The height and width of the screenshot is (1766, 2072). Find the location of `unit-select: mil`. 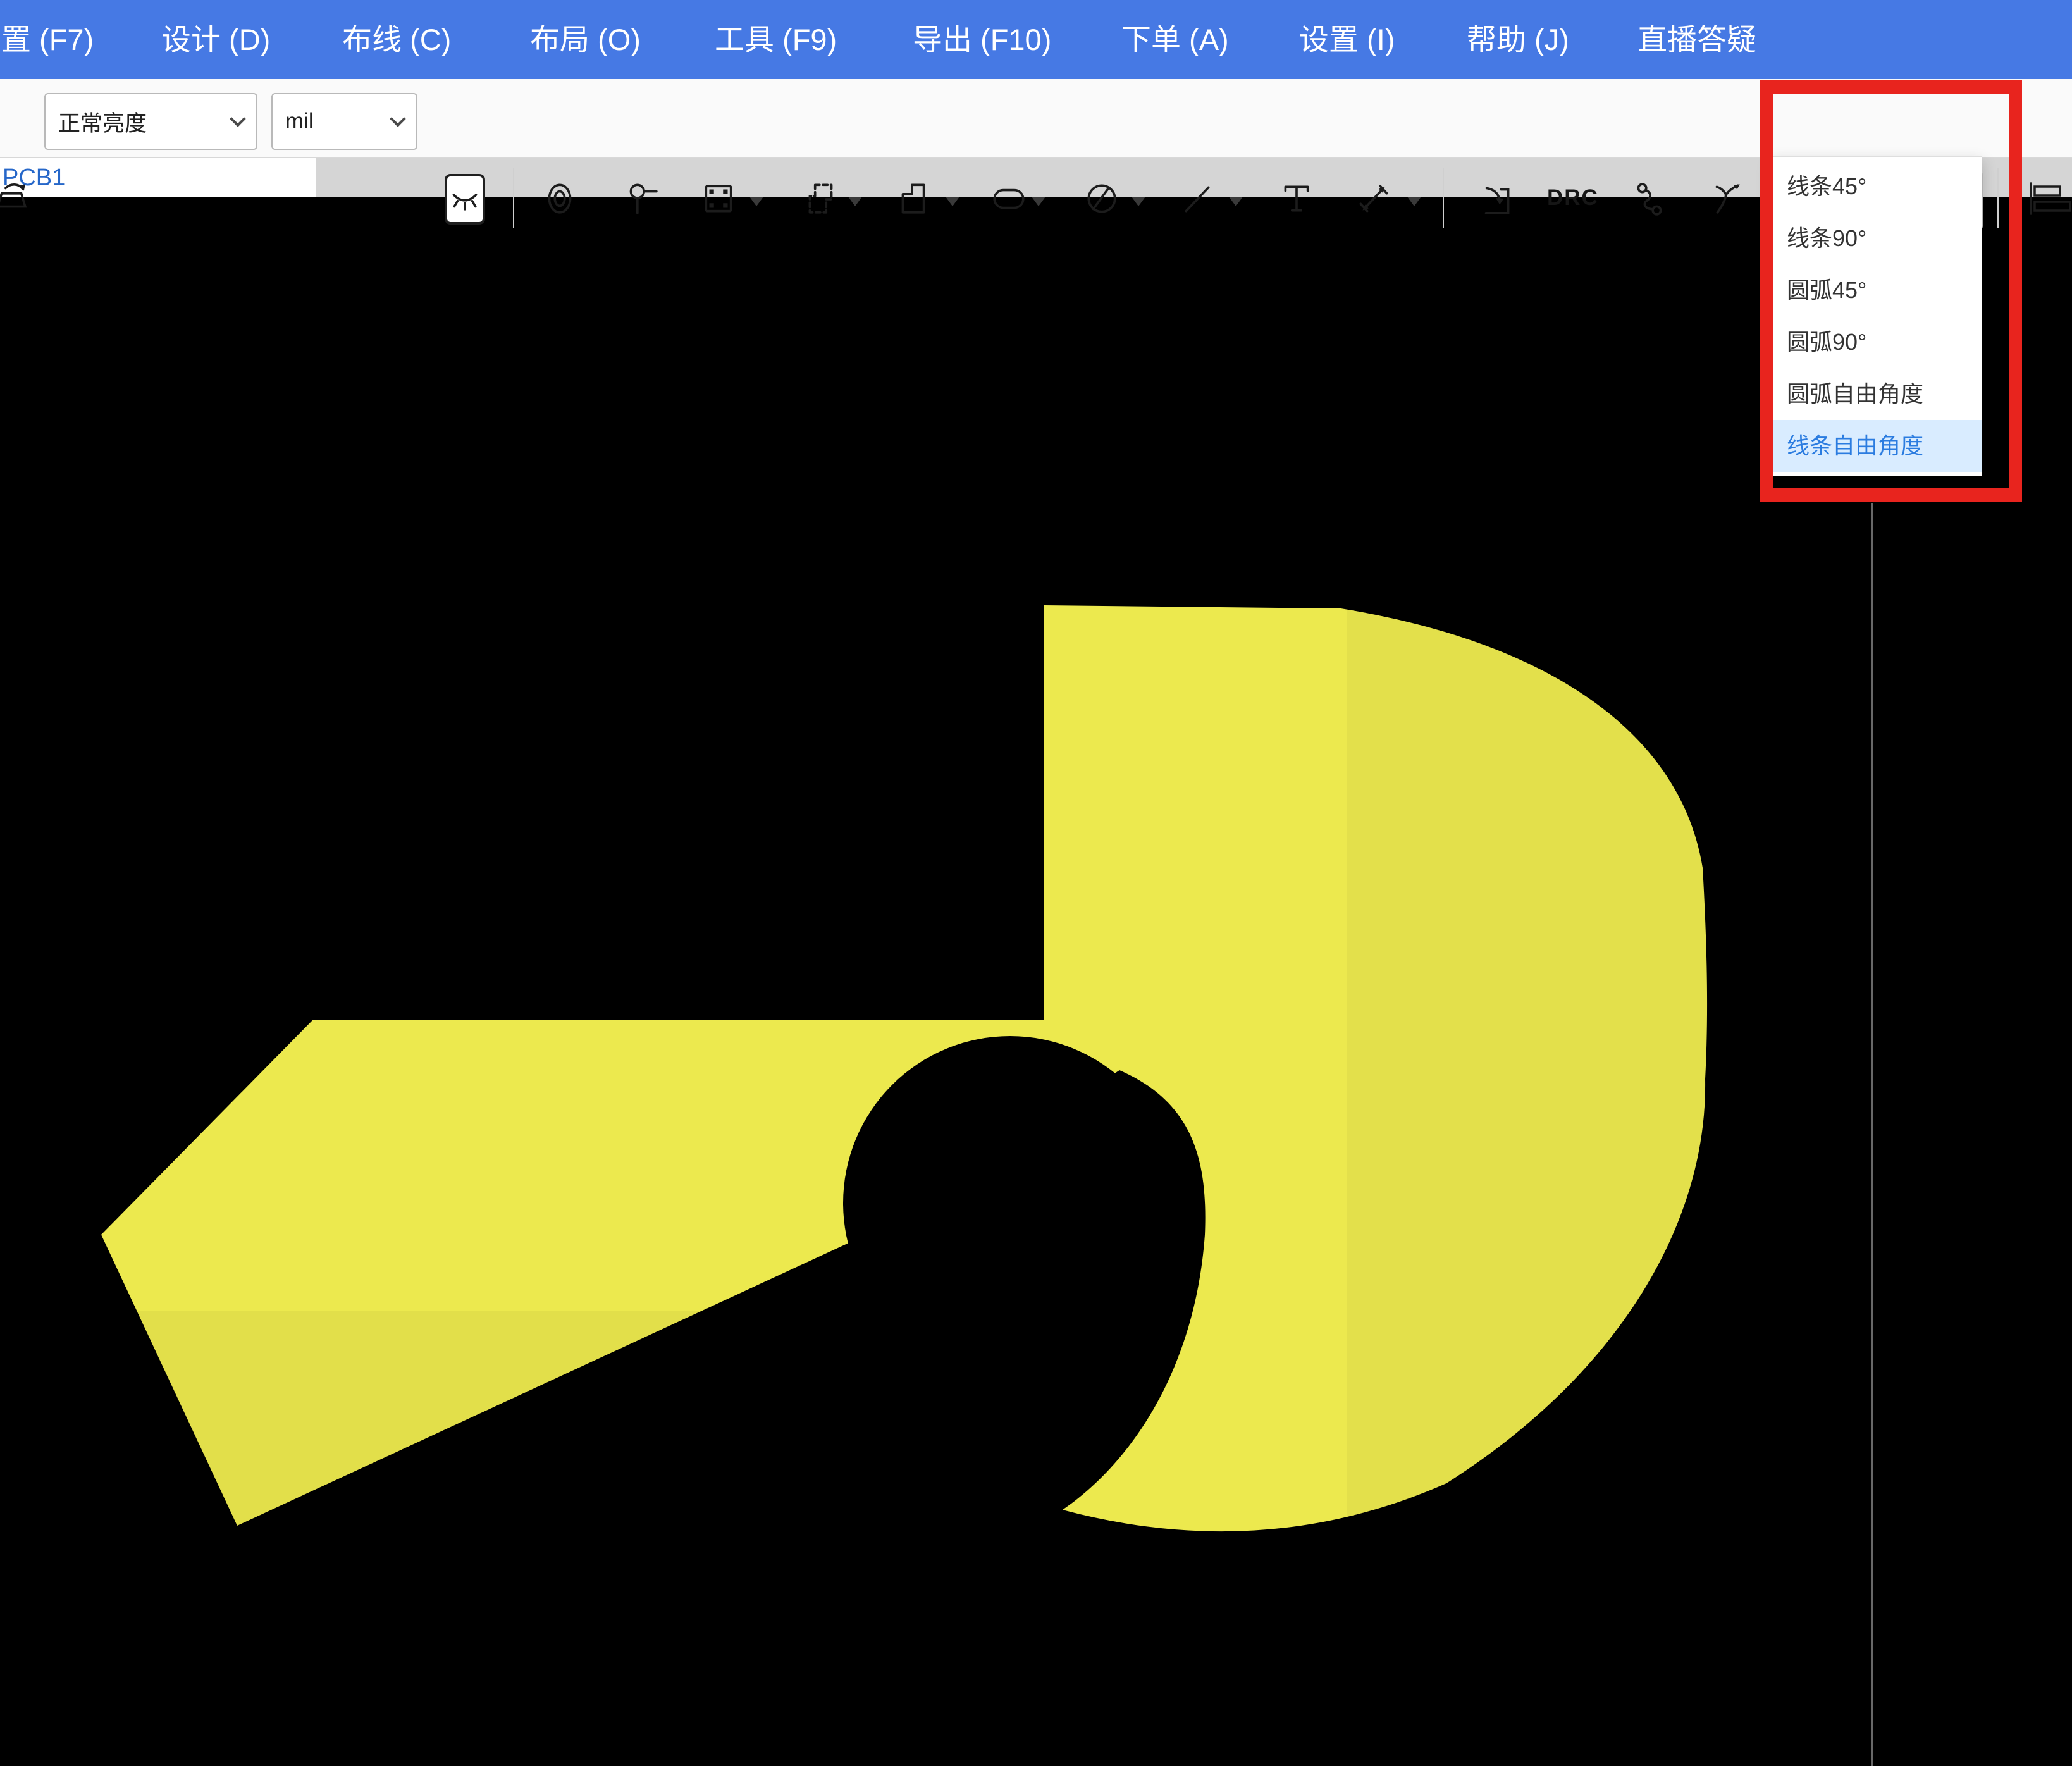

unit-select: mil is located at coordinates (344, 121).